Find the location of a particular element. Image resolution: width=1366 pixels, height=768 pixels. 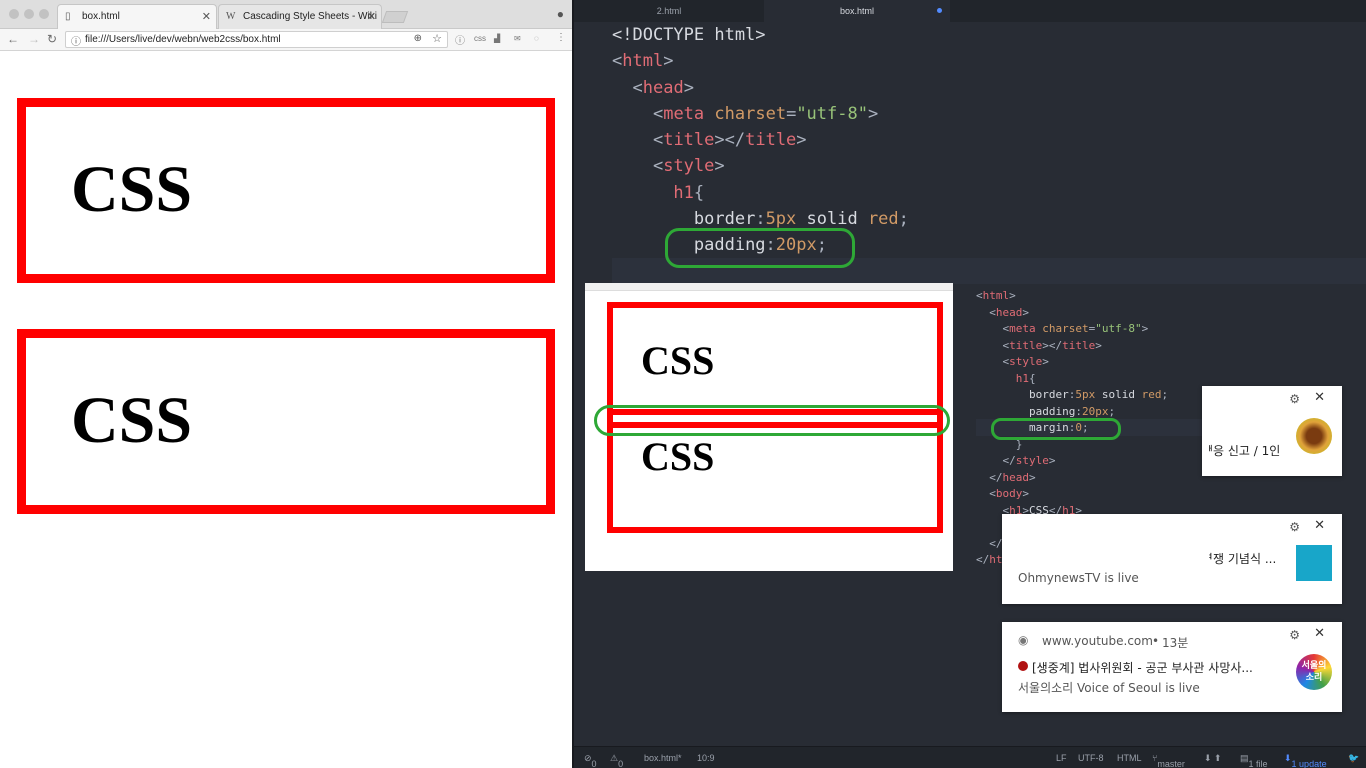

editor-tabbar: 2.html box.html is located at coordinates (970, 11).